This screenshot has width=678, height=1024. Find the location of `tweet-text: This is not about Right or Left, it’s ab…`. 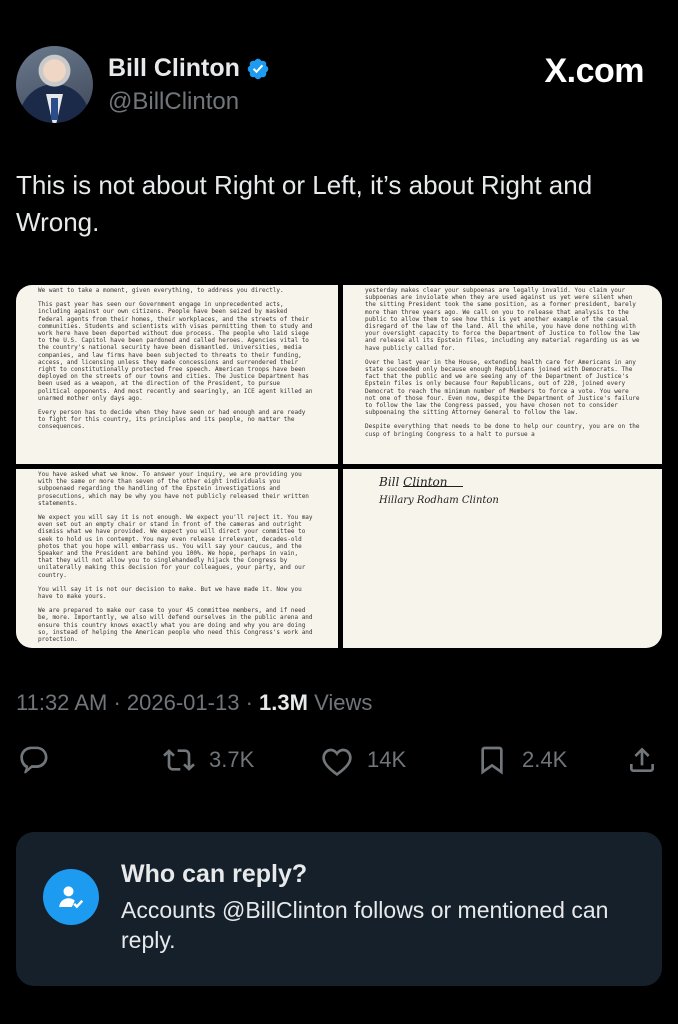

tweet-text: This is not about Right or Left, it’s ab… is located at coordinates (304, 203).